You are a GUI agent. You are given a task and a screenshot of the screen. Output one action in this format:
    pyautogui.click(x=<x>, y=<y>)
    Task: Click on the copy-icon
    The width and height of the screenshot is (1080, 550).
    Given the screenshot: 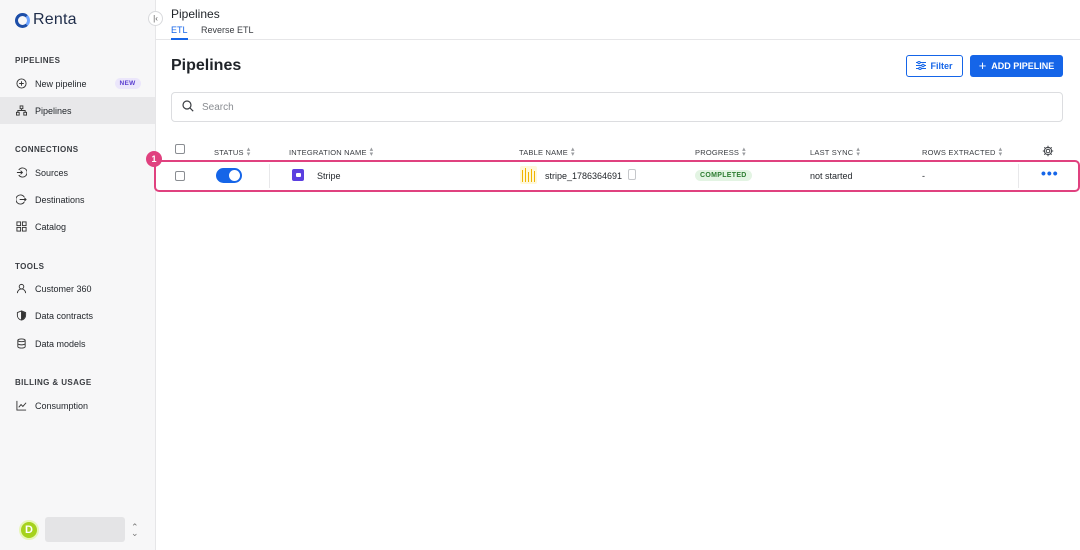 What is the action you would take?
    pyautogui.click(x=632, y=174)
    